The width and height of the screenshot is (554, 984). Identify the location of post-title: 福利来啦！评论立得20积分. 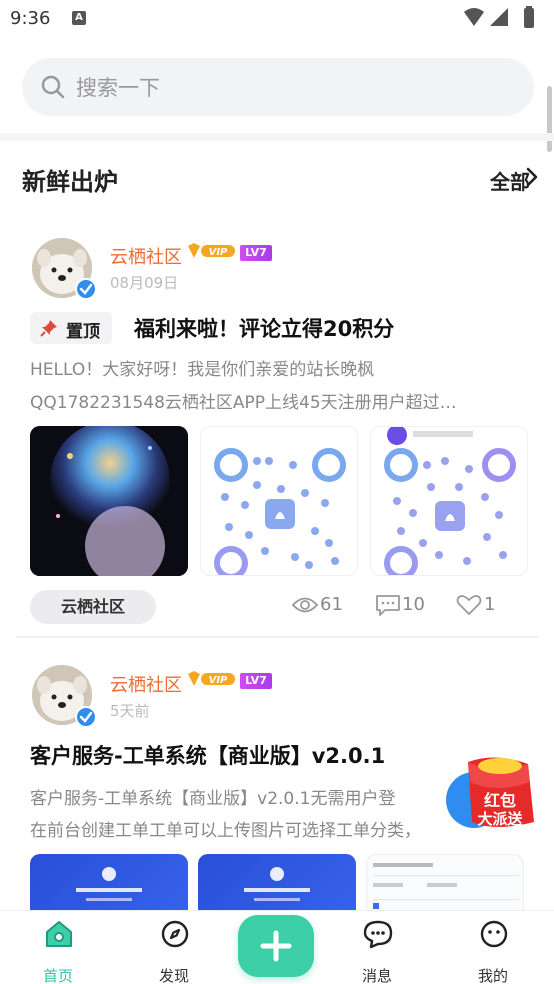
(264, 328).